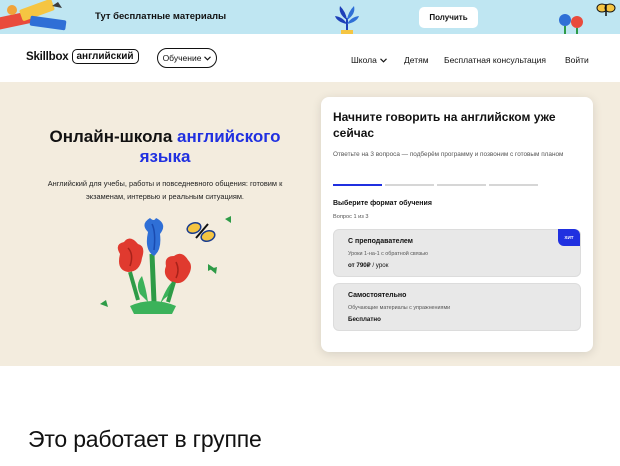  Describe the element at coordinates (377, 295) in the screenshot. I see `option-title: Самостоятельно` at that location.